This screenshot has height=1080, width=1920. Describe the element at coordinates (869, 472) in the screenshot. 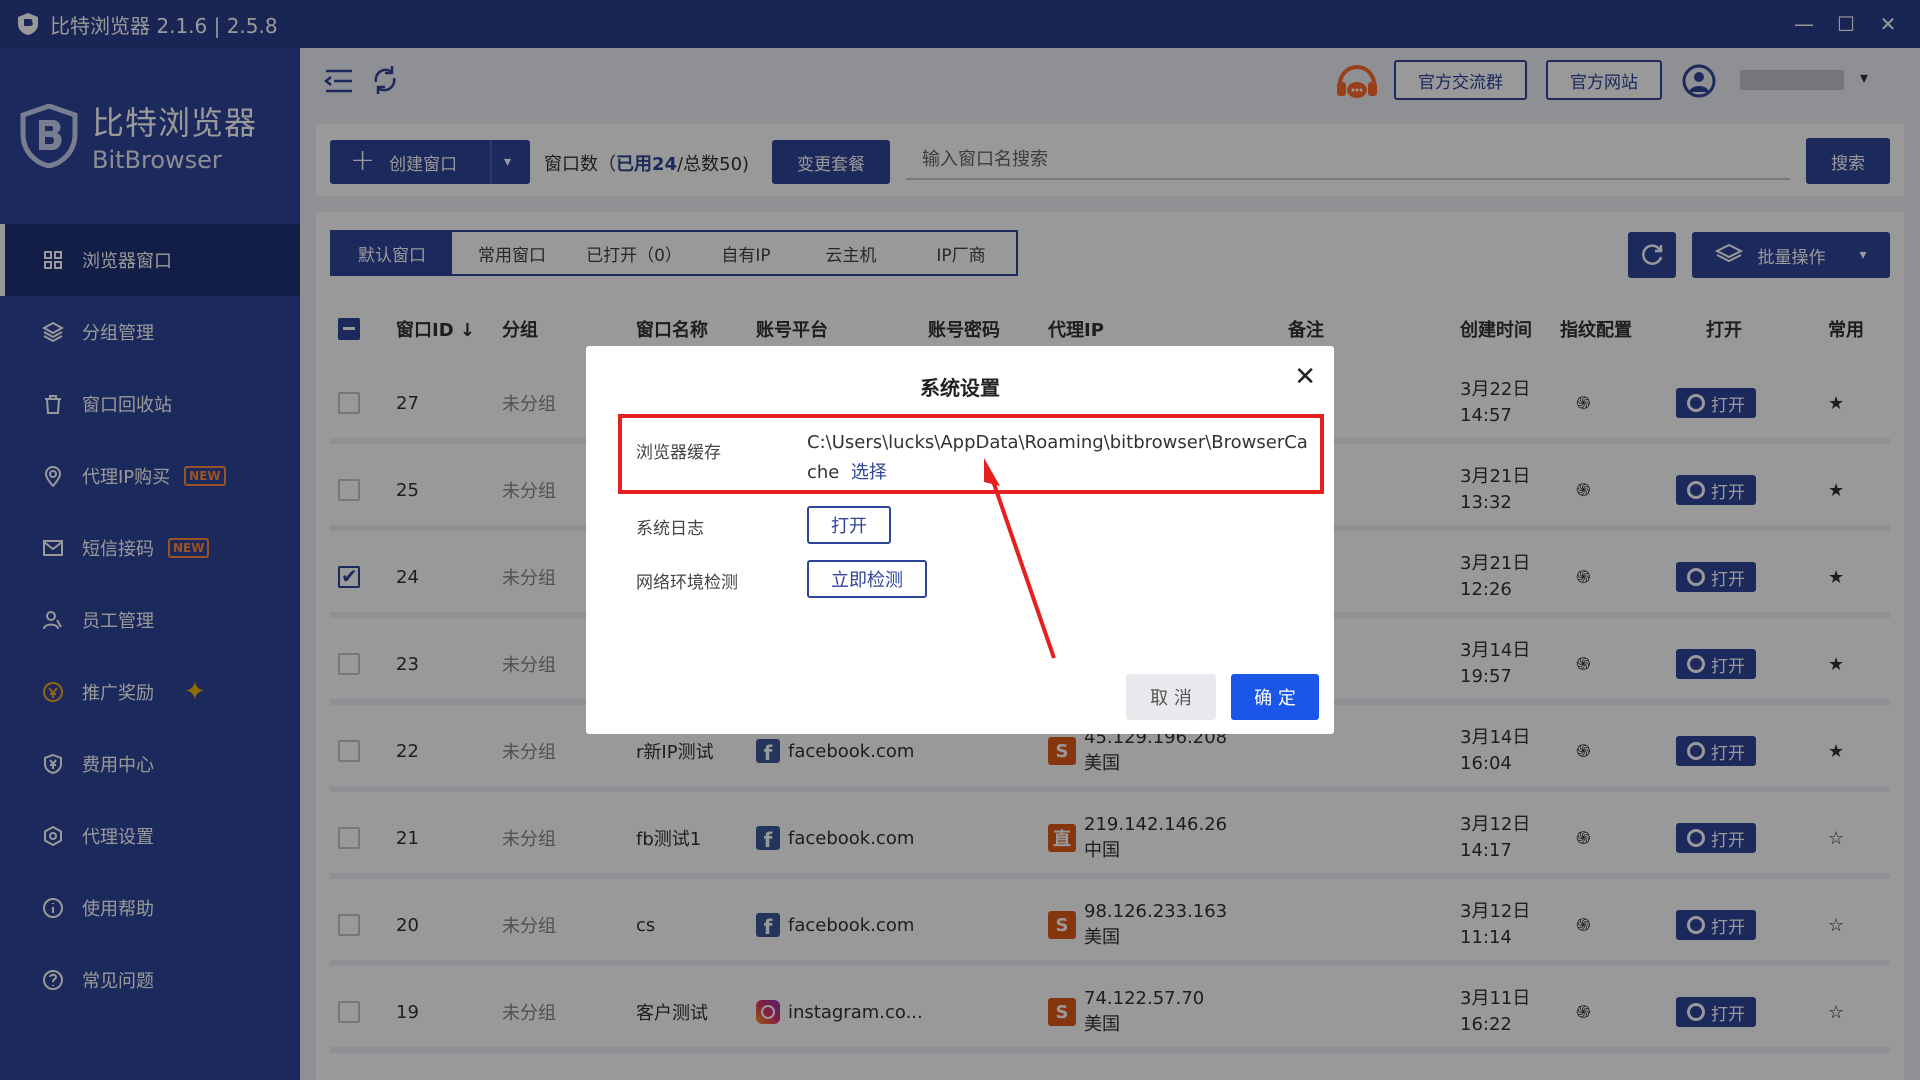

I see `choose-link: 选择` at that location.